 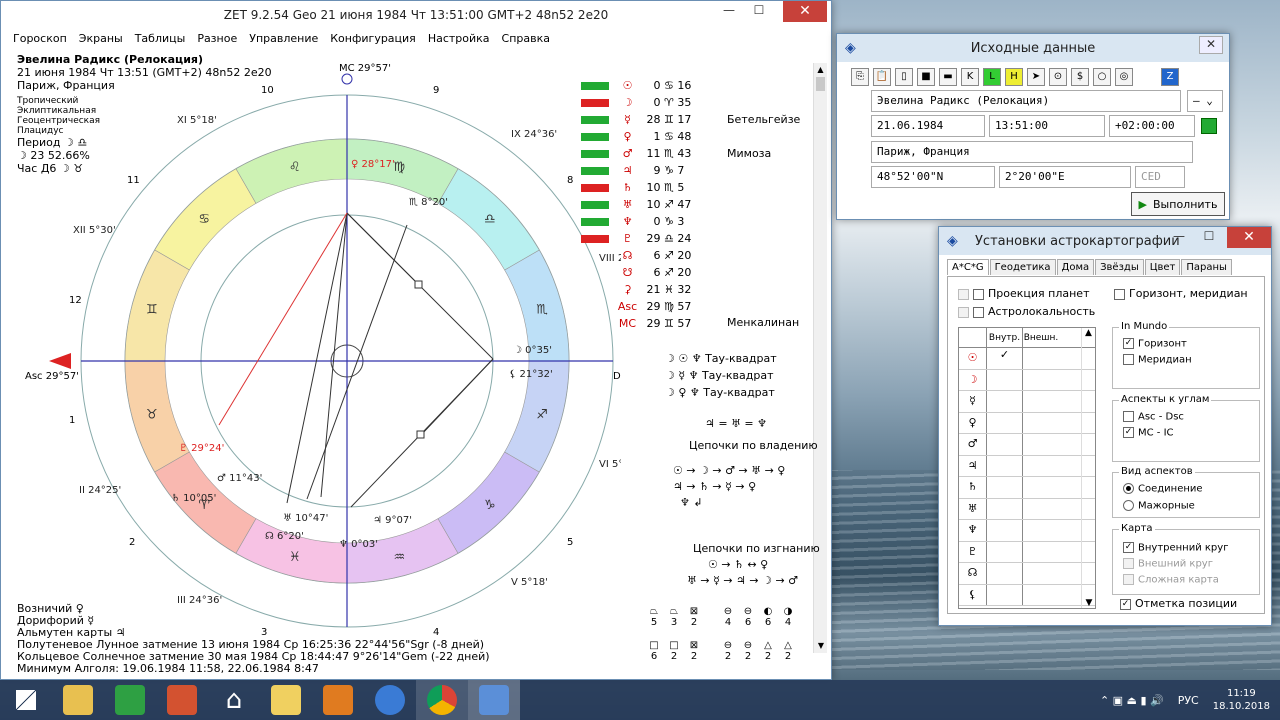 I want to click on circle-icon: ⊙, so click(x=1058, y=77).